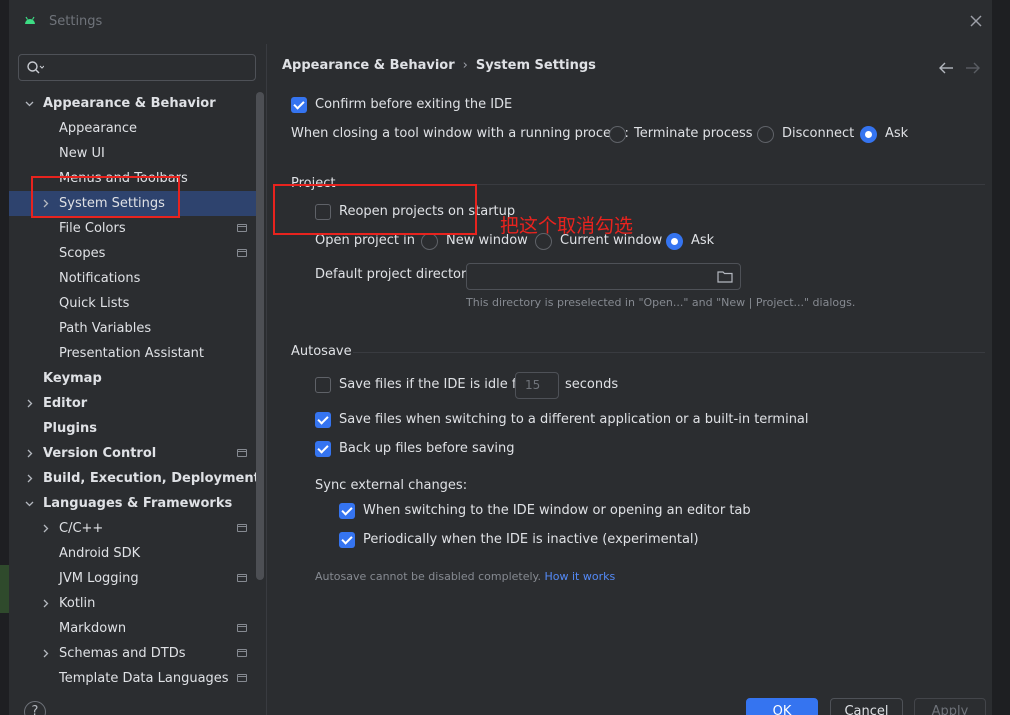  Describe the element at coordinates (725, 276) in the screenshot. I see `folder-icon` at that location.